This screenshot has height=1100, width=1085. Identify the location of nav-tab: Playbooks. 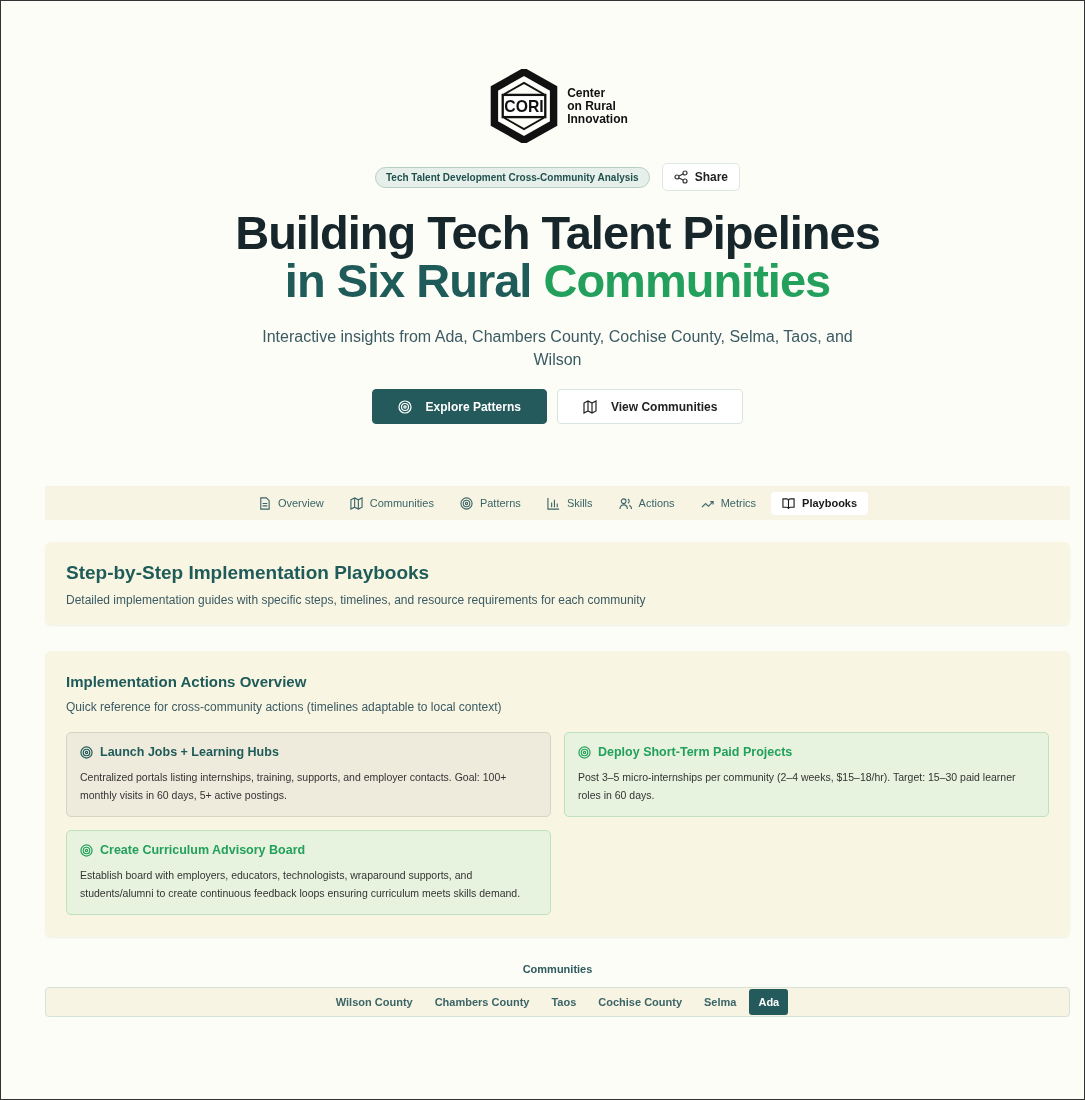
(820, 503).